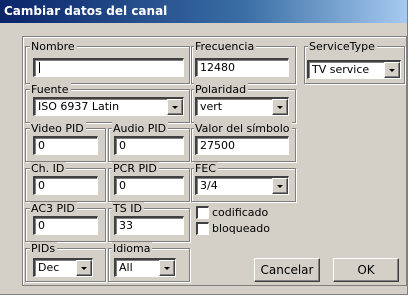 The width and height of the screenshot is (411, 296). I want to click on service-type-value: TV service, so click(341, 69).